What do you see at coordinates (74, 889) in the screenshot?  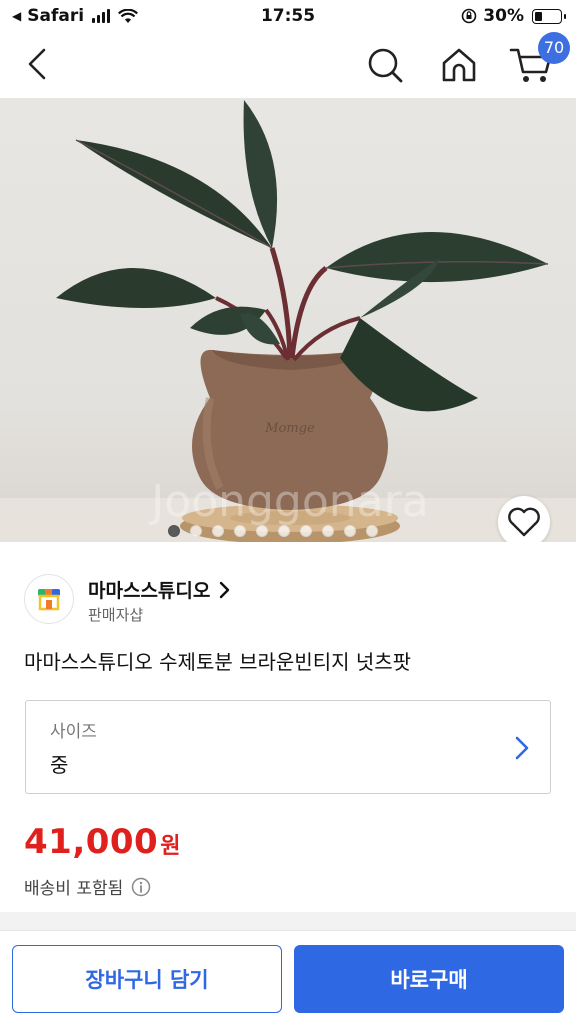 I see `shipping-text: 배송비 포함됨` at bounding box center [74, 889].